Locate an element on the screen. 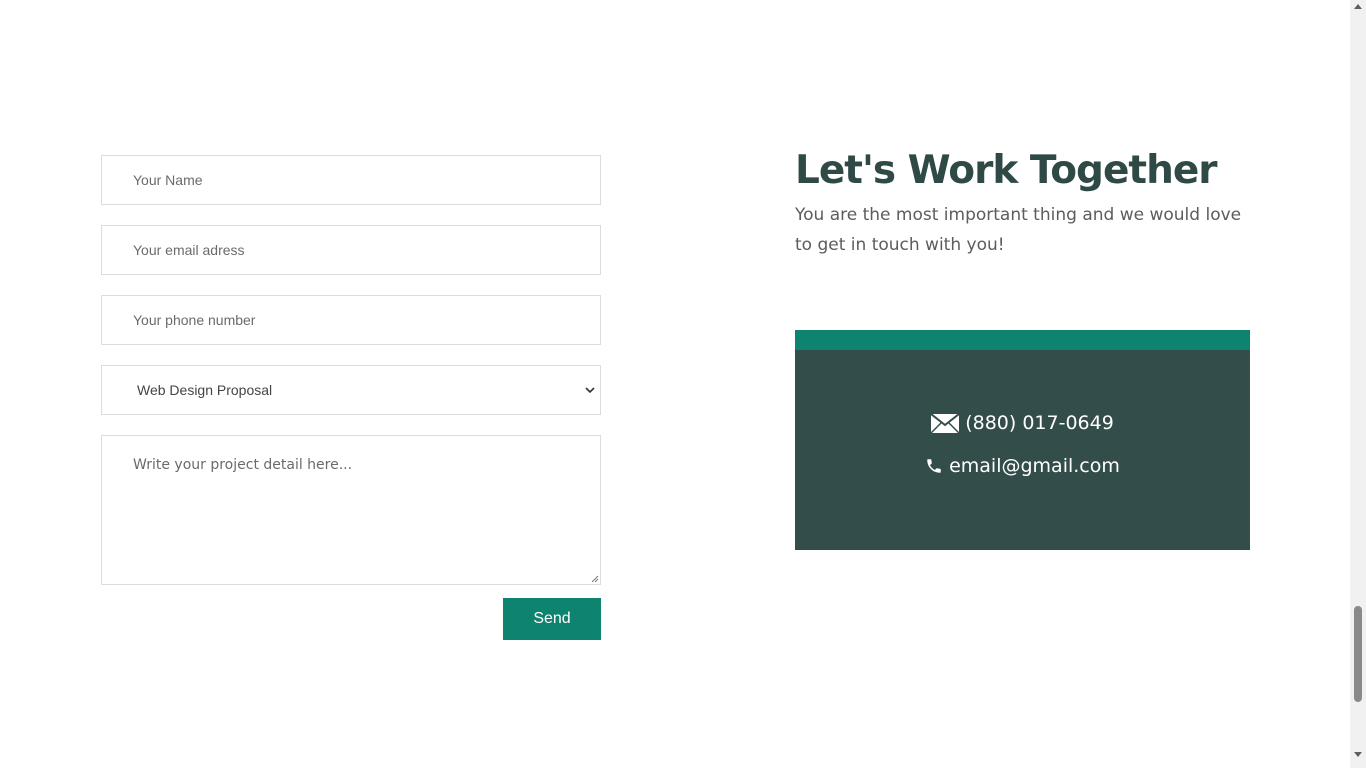 This screenshot has height=768, width=1366. chevron-down-icon is located at coordinates (590, 390).